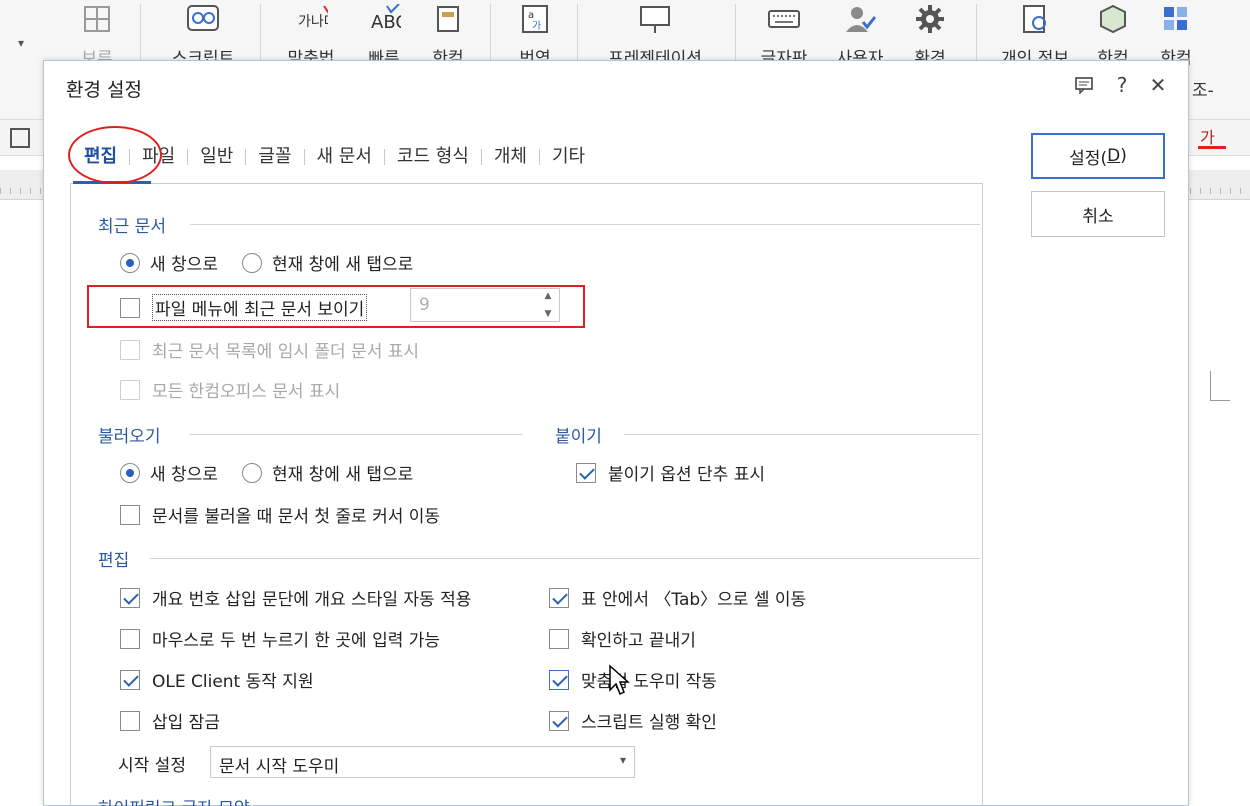 The height and width of the screenshot is (806, 1250). I want to click on presentation-icon, so click(655, 19).